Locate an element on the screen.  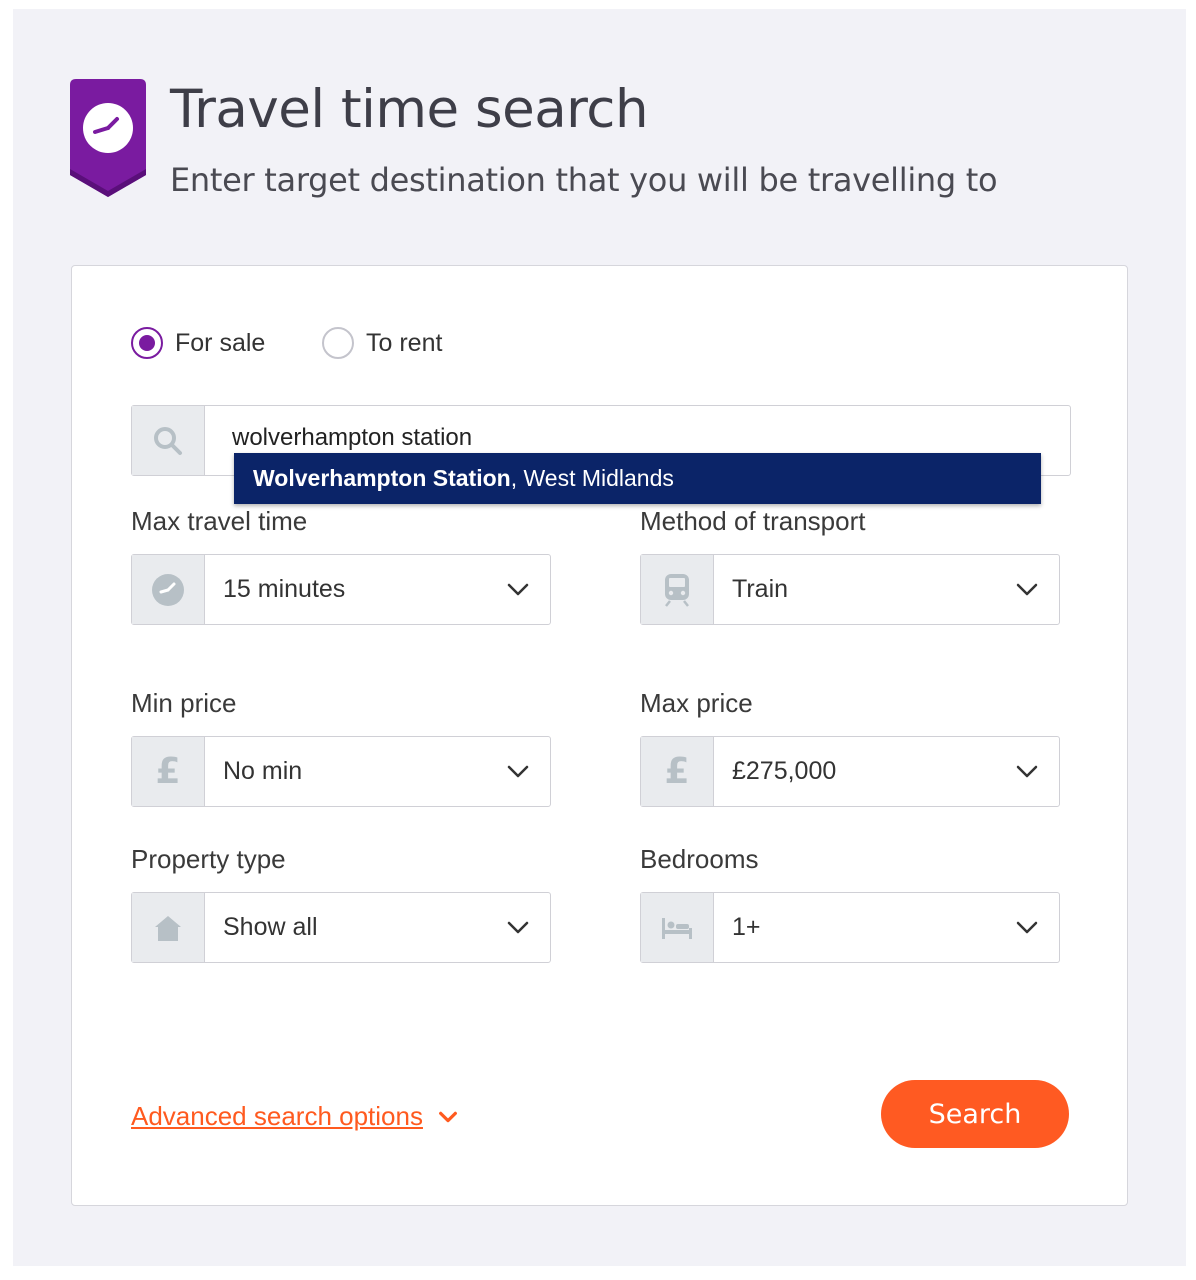
min-price-label: Min price is located at coordinates (184, 703).